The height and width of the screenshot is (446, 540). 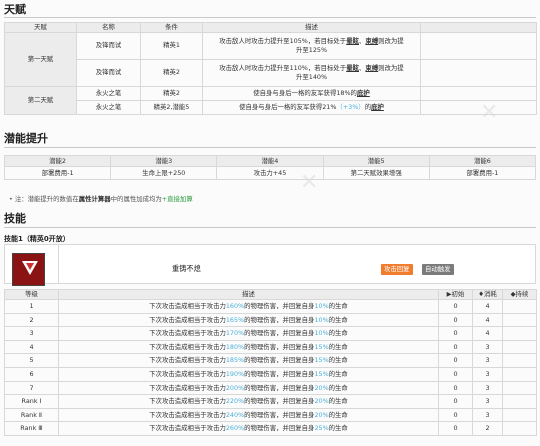 I want to click on potential-note: • 注：潜能提升的数值在属性计算器中的属性加成均为+直接加算, so click(x=101, y=199).